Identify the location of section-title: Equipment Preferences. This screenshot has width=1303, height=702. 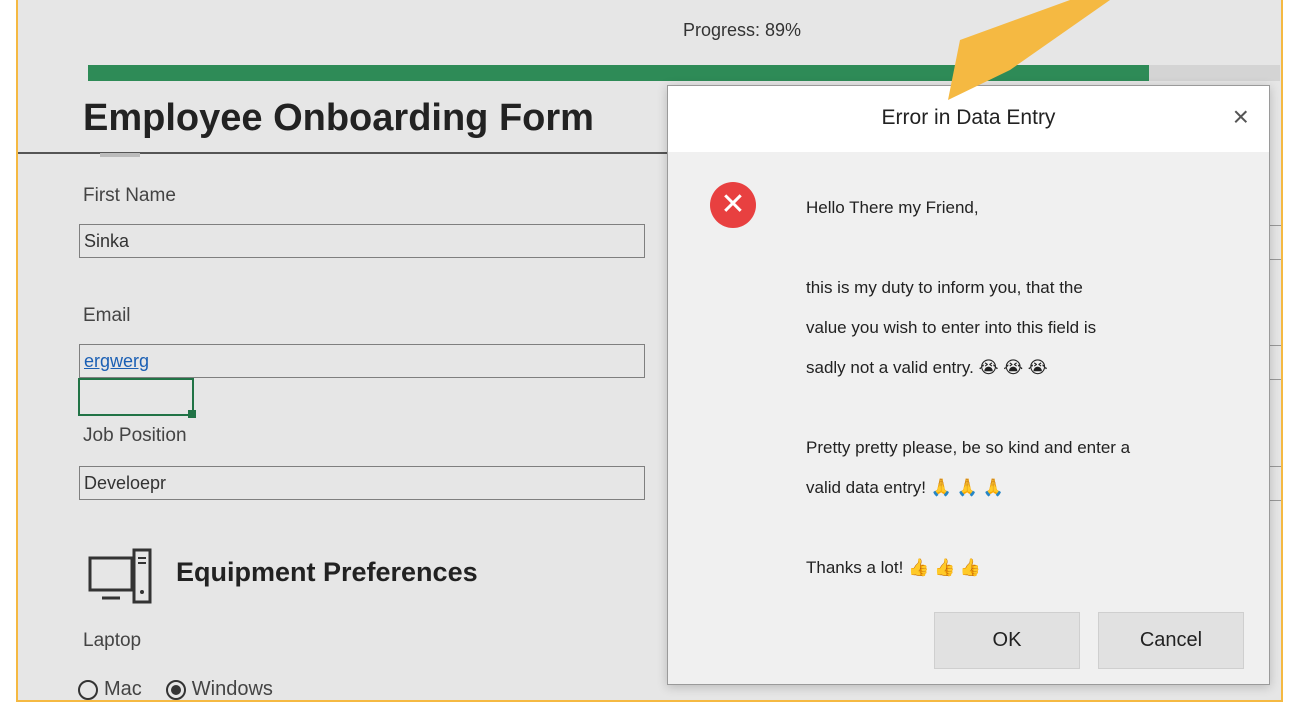
(327, 572).